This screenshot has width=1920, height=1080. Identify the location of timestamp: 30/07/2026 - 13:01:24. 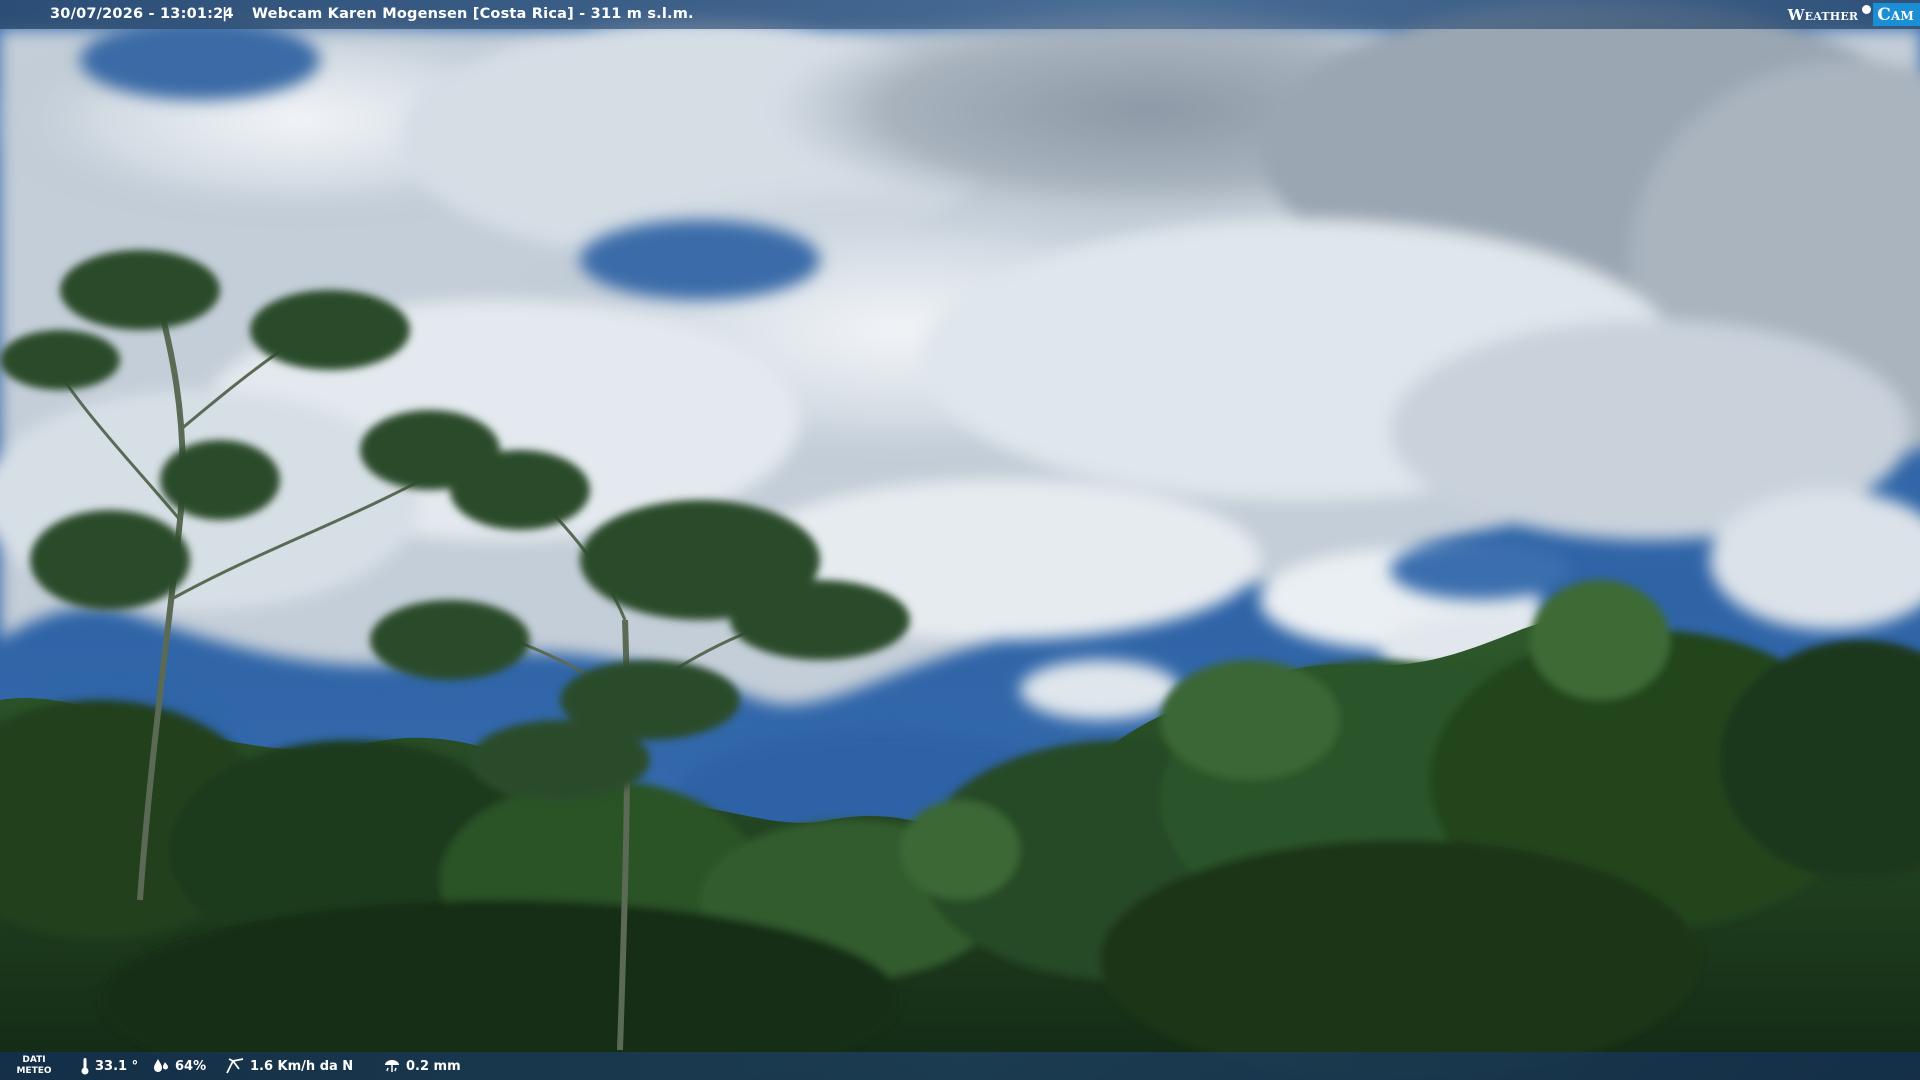
(142, 14).